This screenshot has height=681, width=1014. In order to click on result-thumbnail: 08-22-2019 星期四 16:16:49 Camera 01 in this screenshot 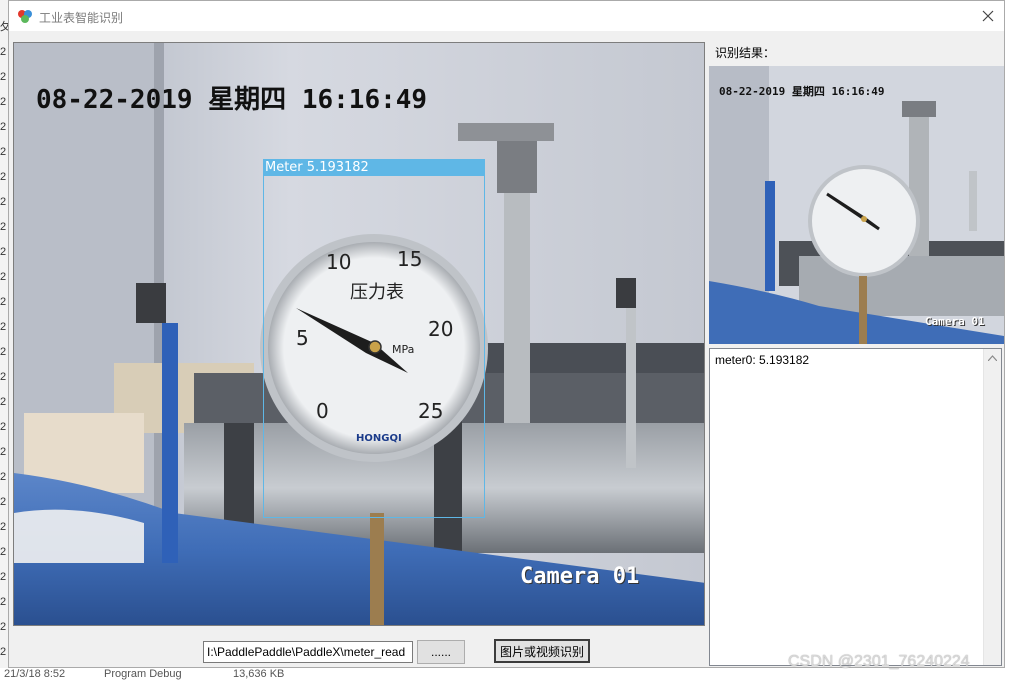, I will do `click(856, 205)`.